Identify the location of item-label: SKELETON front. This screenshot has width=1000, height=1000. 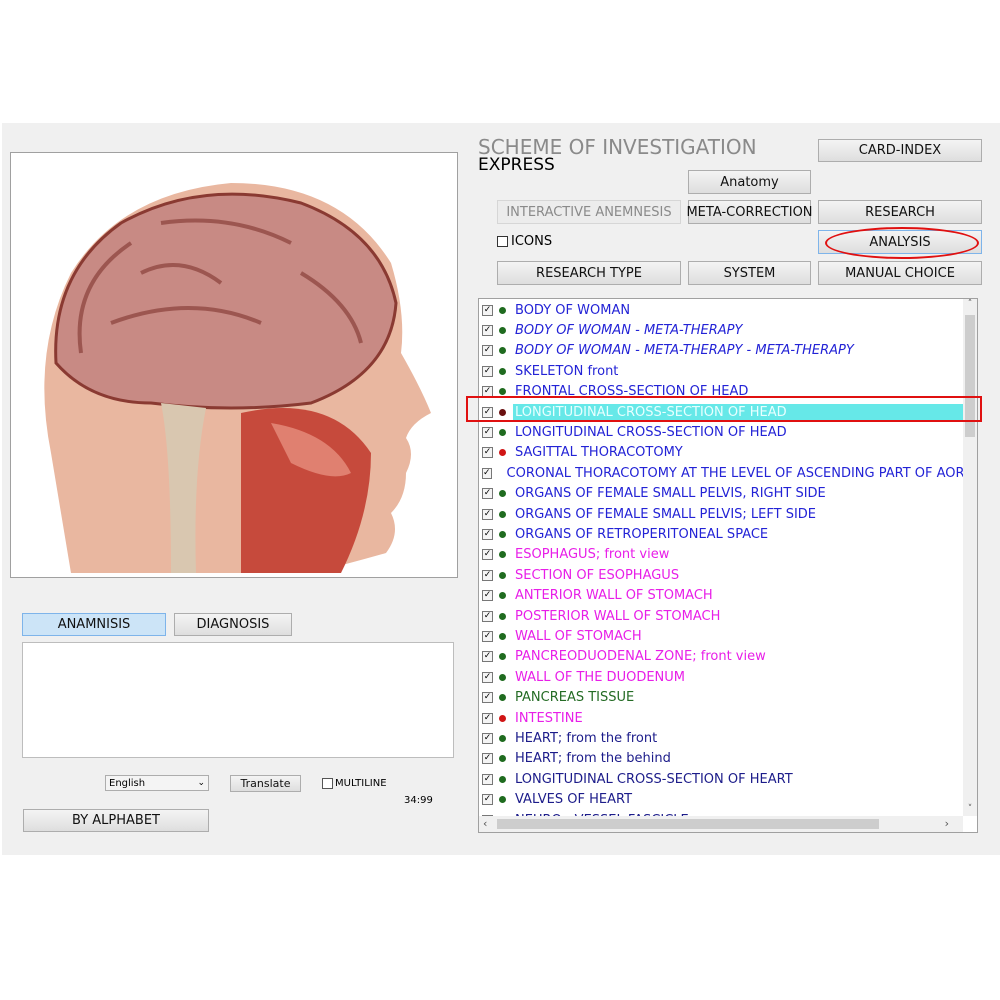
(567, 371).